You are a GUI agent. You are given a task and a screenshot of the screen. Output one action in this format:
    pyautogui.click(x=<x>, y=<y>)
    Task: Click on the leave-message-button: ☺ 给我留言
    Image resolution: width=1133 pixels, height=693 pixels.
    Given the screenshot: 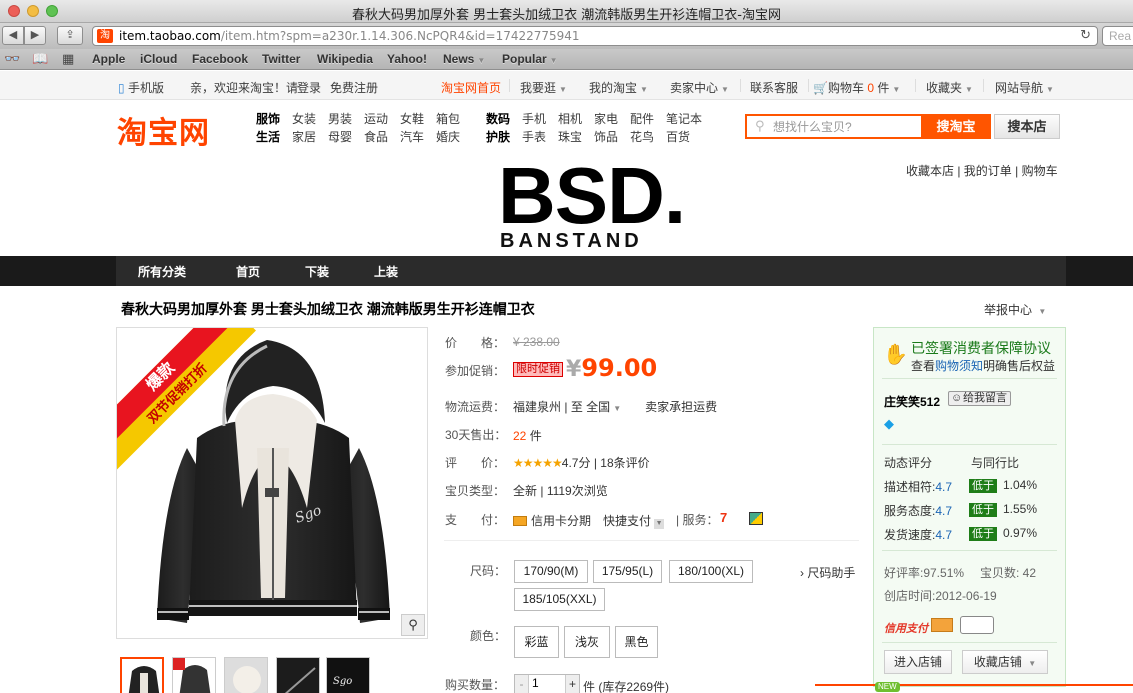 What is the action you would take?
    pyautogui.click(x=979, y=398)
    